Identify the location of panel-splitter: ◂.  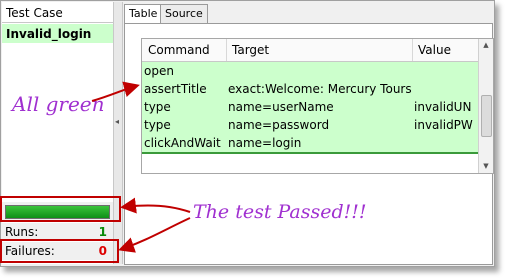
(118, 133).